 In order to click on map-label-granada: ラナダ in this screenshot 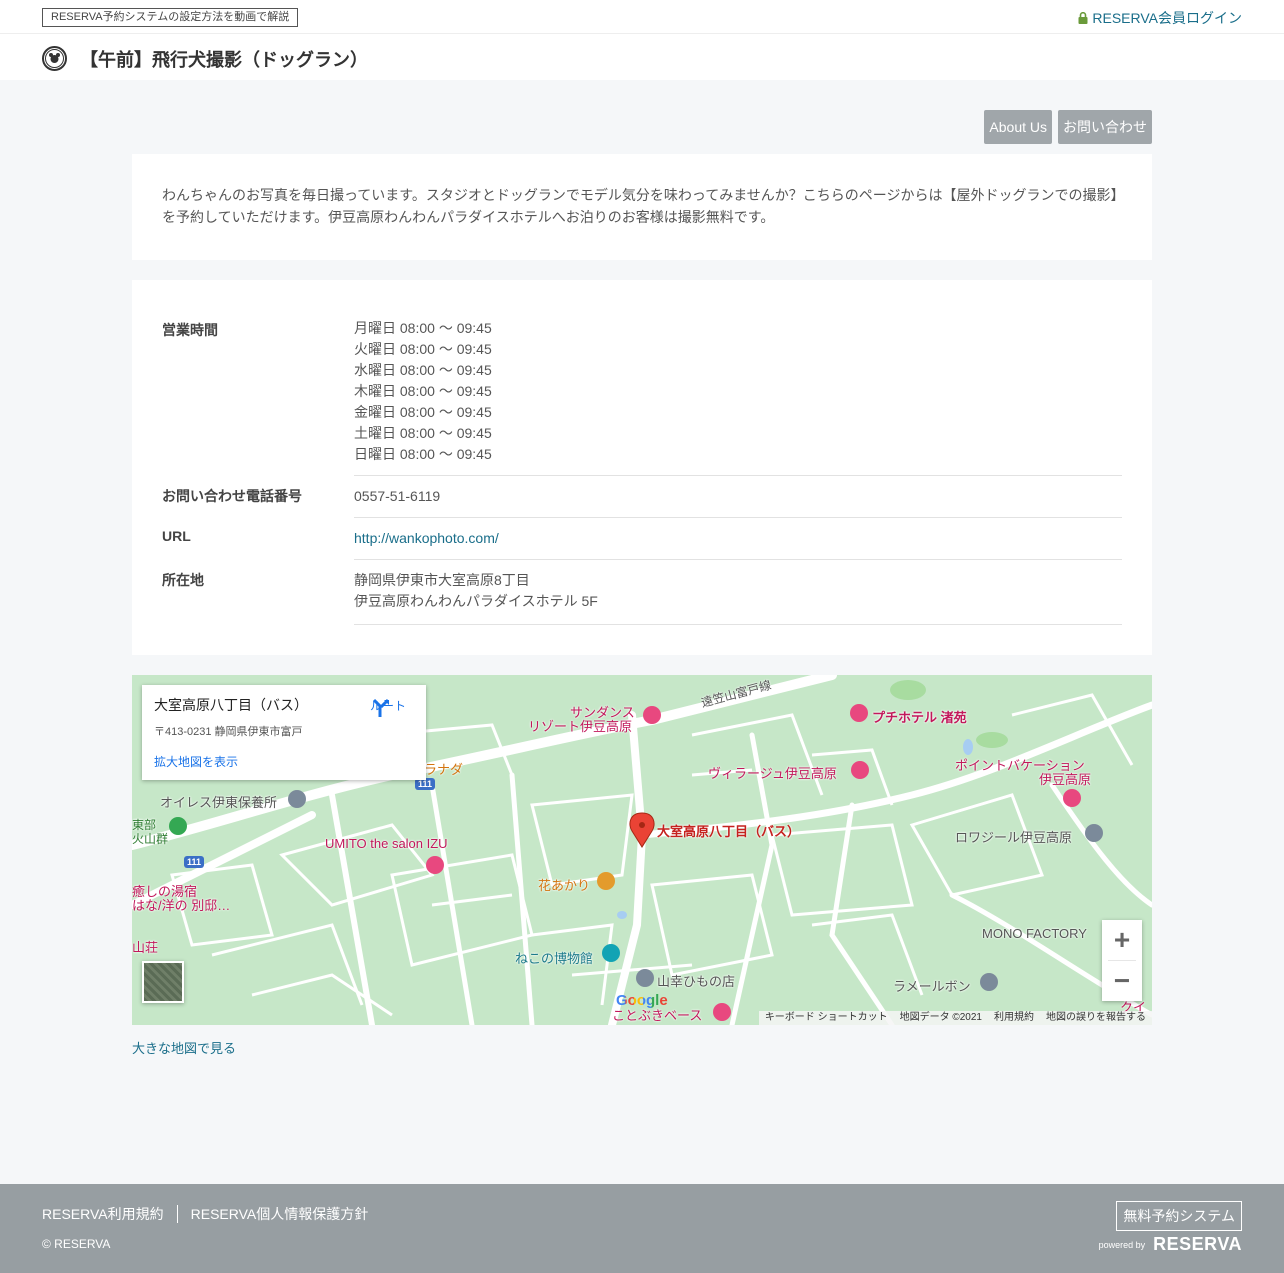, I will do `click(444, 769)`.